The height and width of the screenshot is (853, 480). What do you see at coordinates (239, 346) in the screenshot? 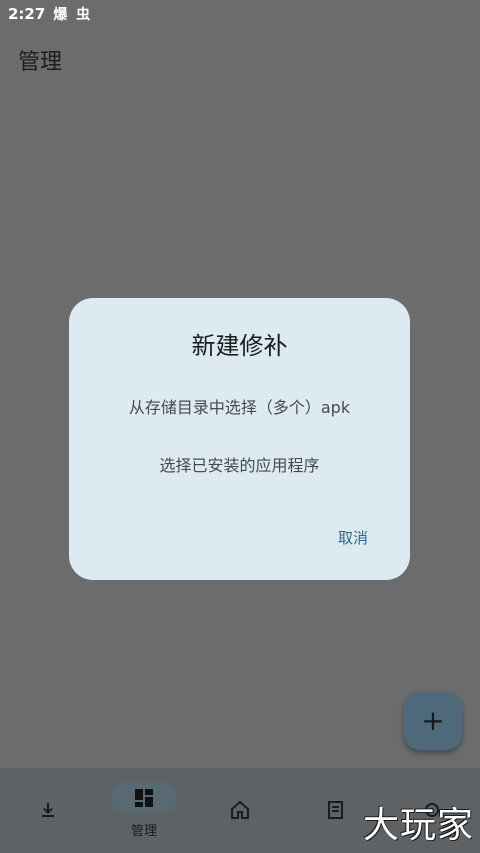
I see `dialog-title: 新建修补` at bounding box center [239, 346].